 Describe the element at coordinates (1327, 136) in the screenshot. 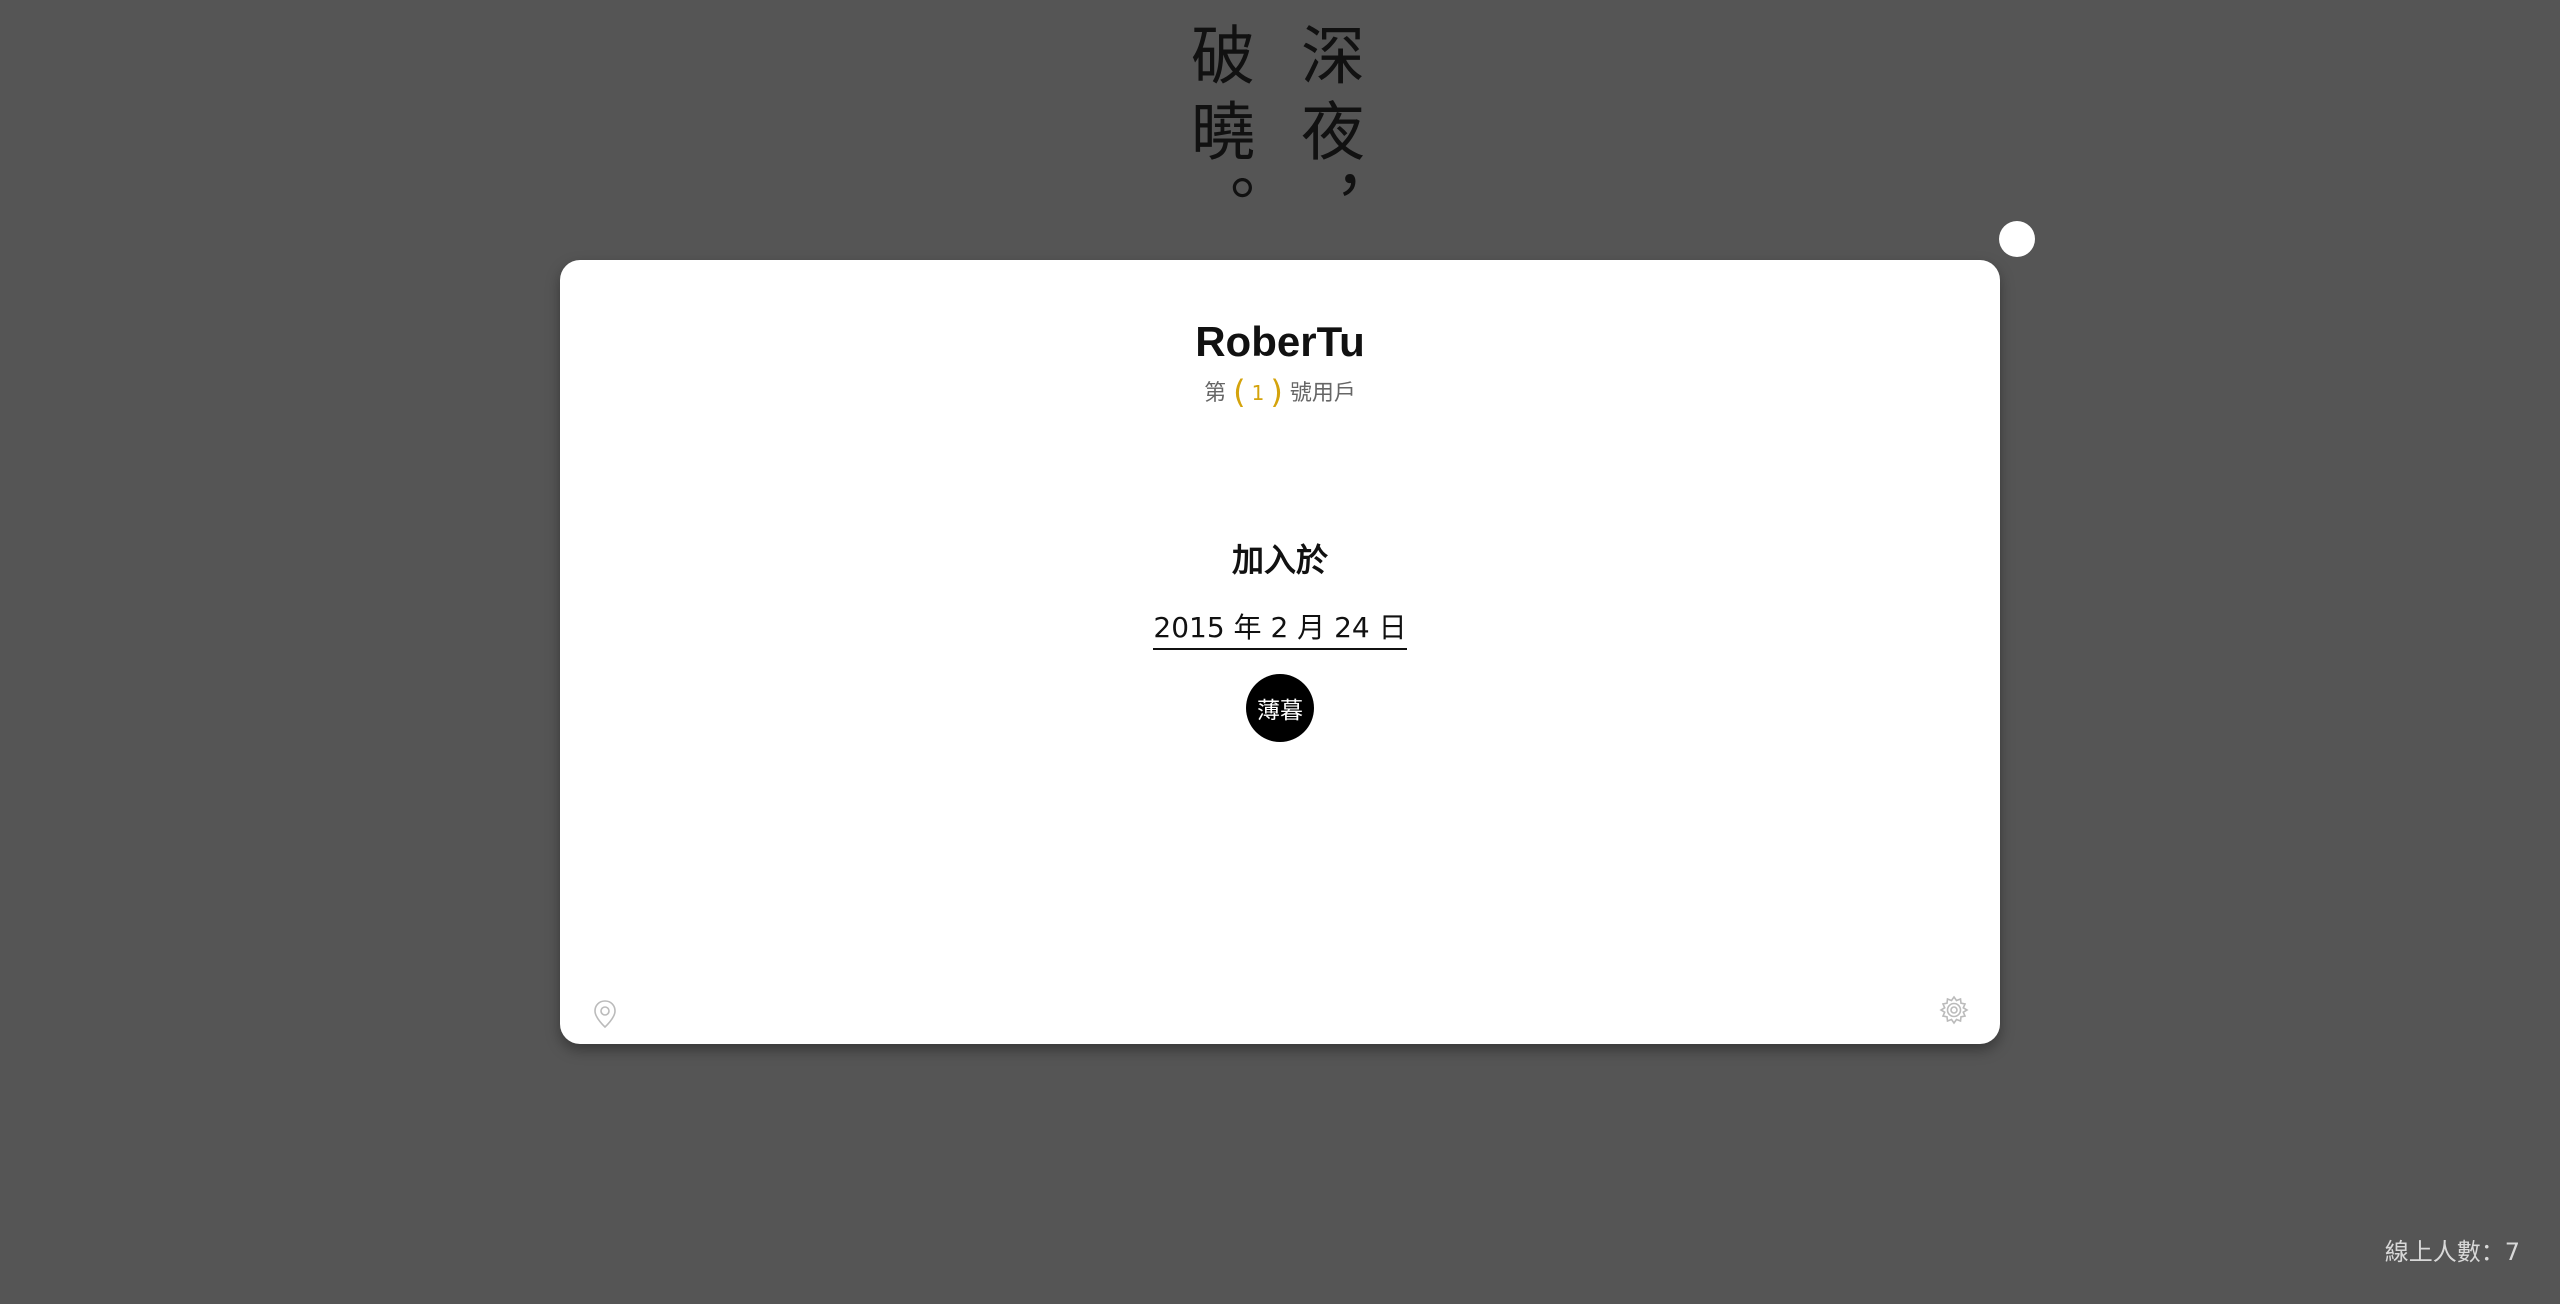

I see `poem-right-column: 深夜，` at that location.